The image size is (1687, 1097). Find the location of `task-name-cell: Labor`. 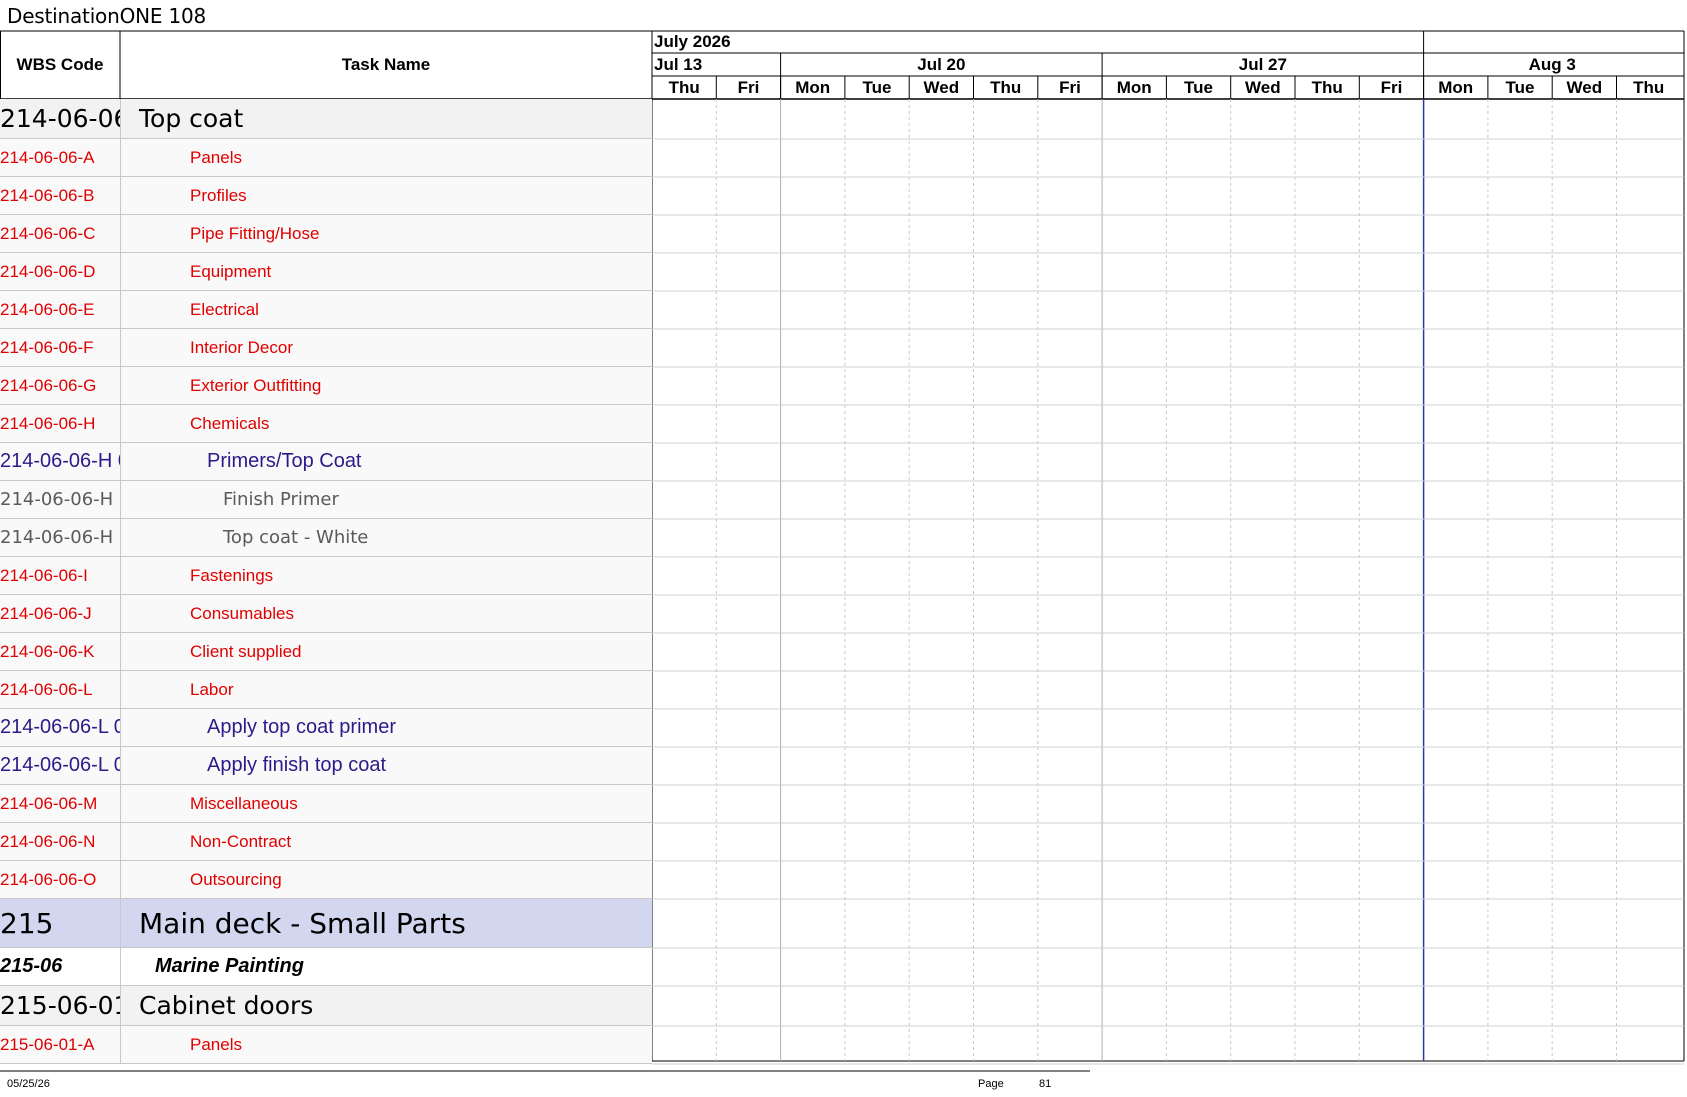

task-name-cell: Labor is located at coordinates (212, 689).